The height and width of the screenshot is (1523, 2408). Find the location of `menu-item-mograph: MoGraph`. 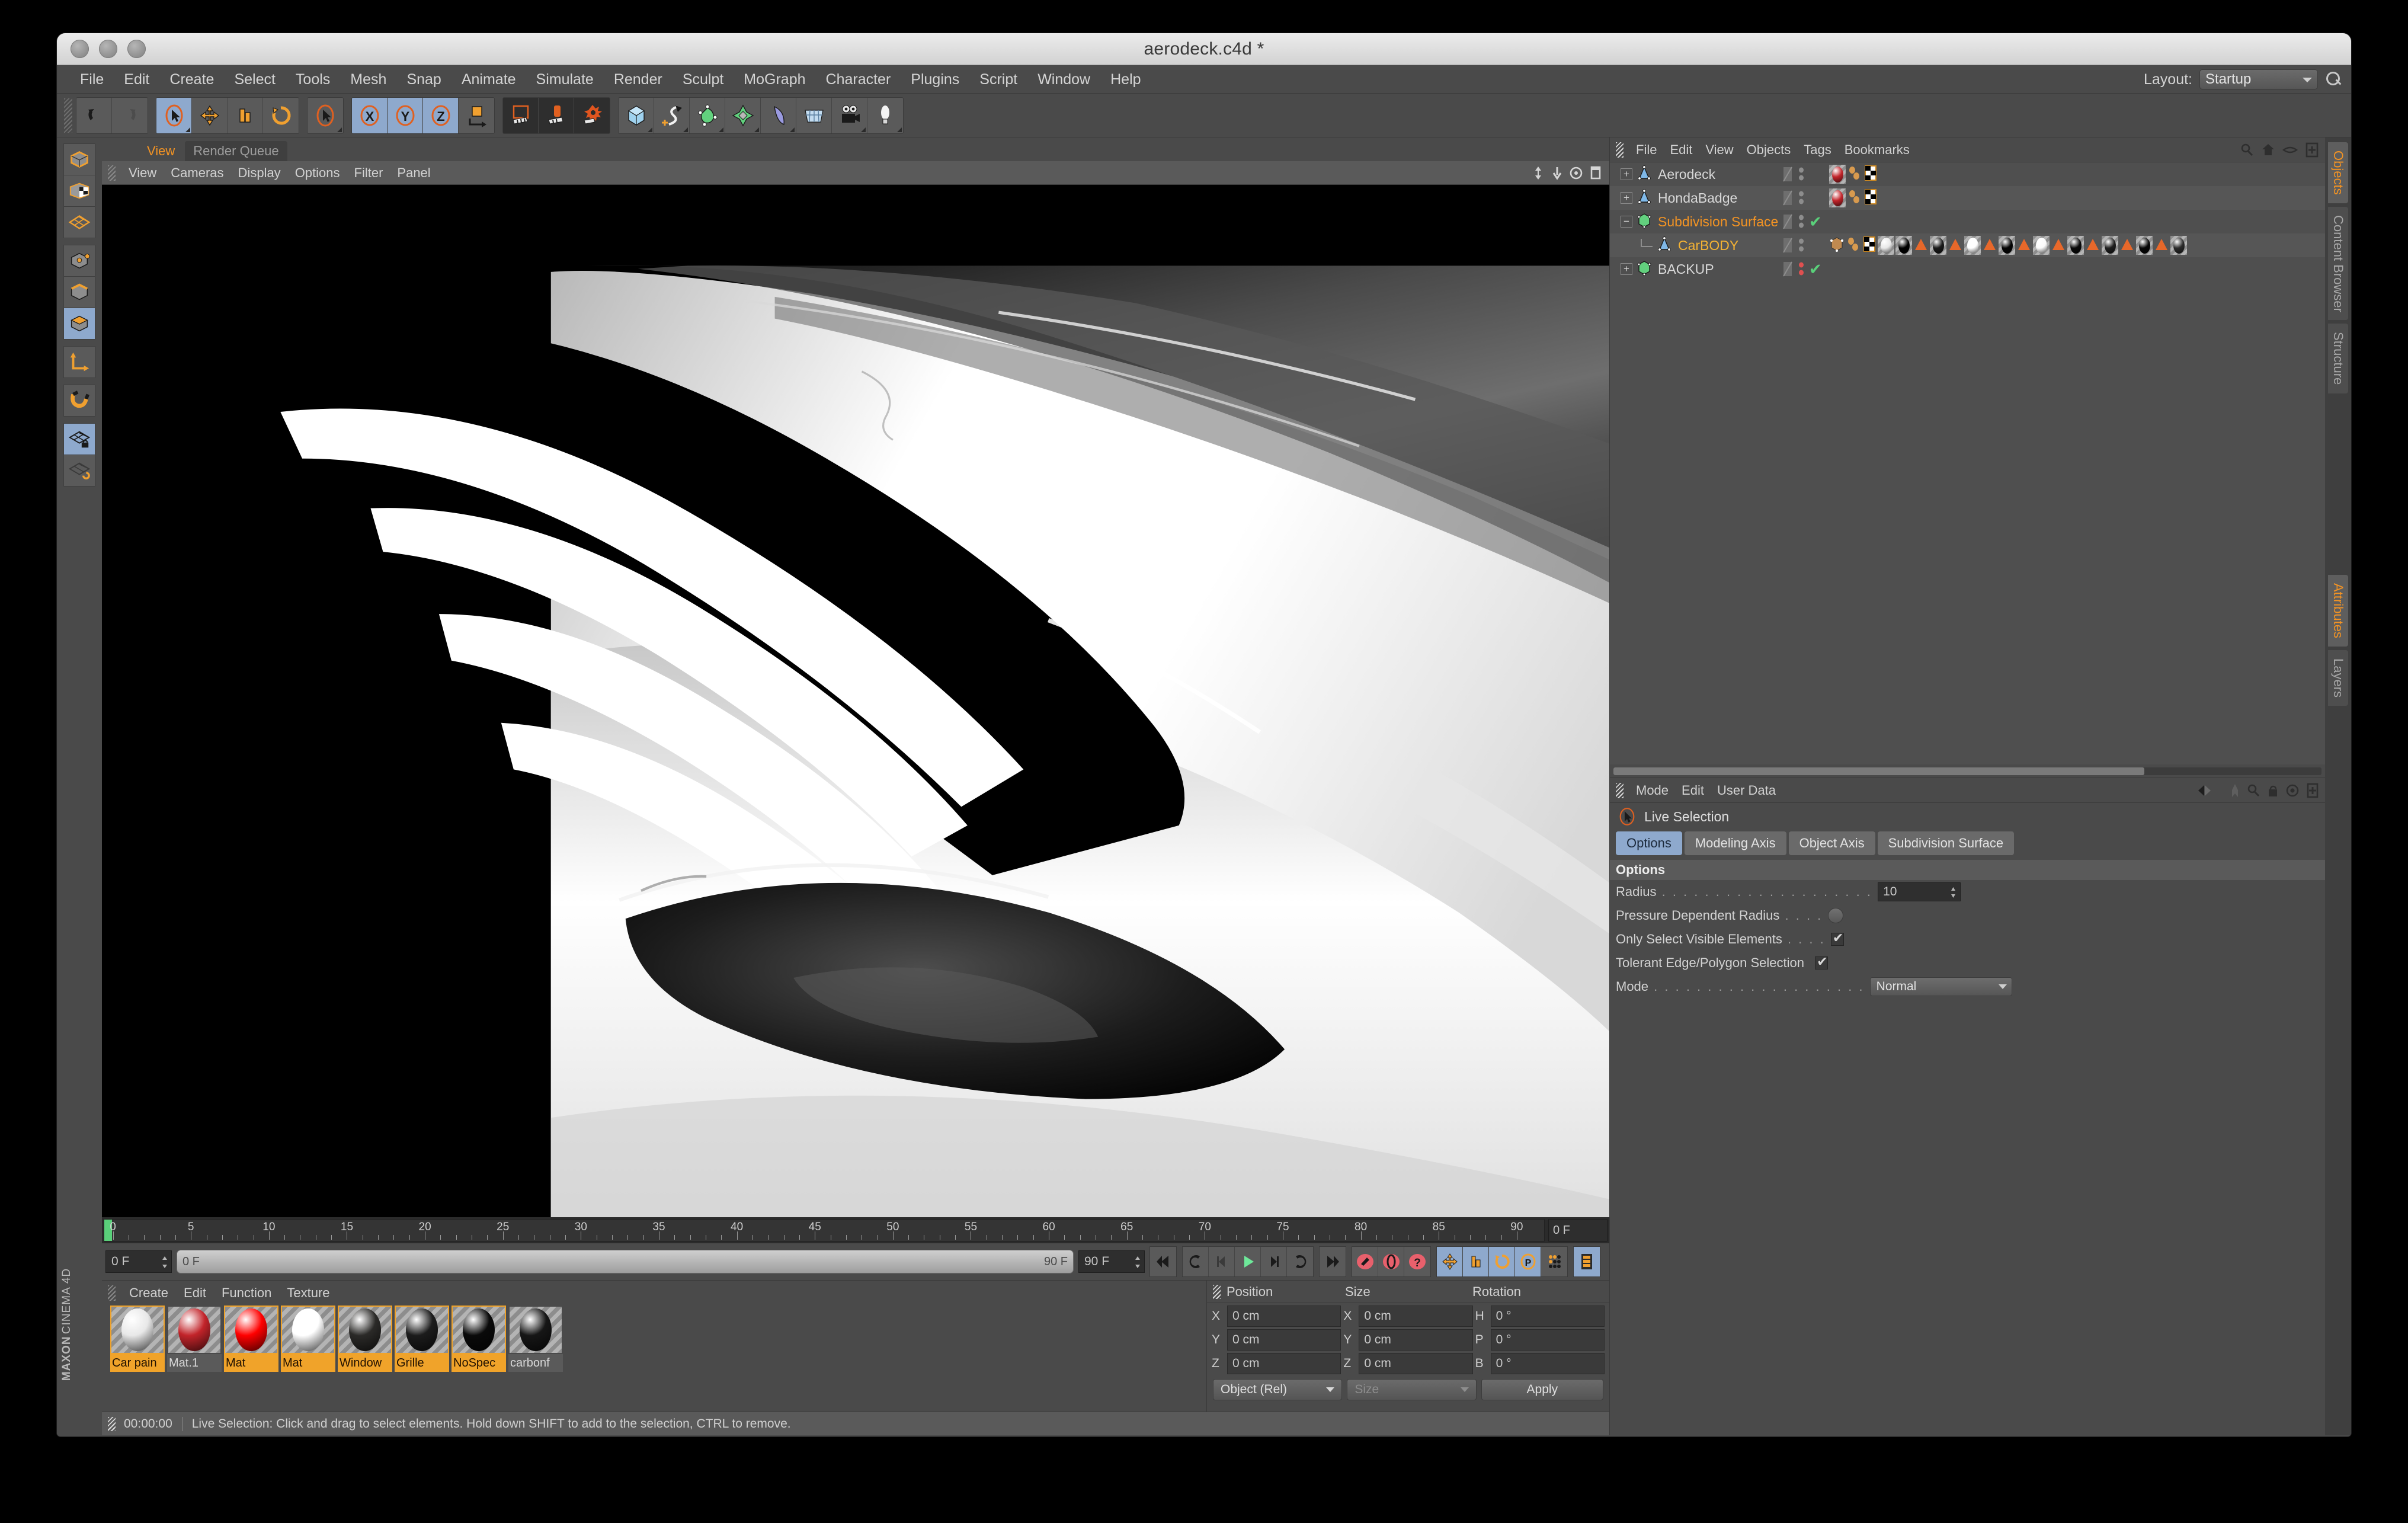

menu-item-mograph: MoGraph is located at coordinates (774, 79).